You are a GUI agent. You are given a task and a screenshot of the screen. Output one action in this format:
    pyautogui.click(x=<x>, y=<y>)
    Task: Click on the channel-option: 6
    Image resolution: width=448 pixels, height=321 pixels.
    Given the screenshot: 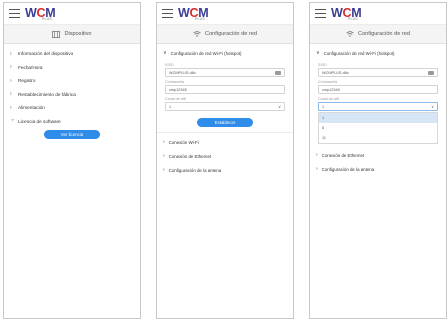 What is the action you would take?
    pyautogui.click(x=378, y=128)
    